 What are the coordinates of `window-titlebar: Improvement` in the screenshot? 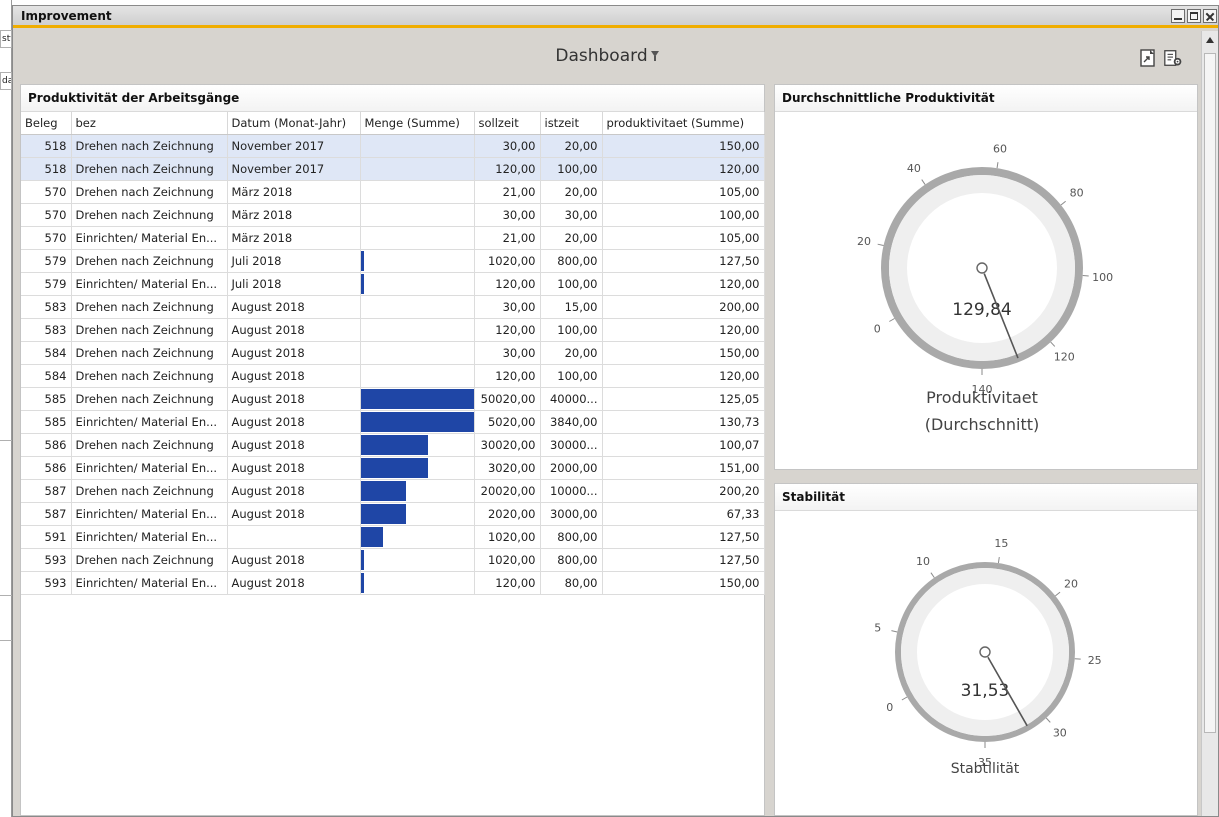 It's located at (615, 17).